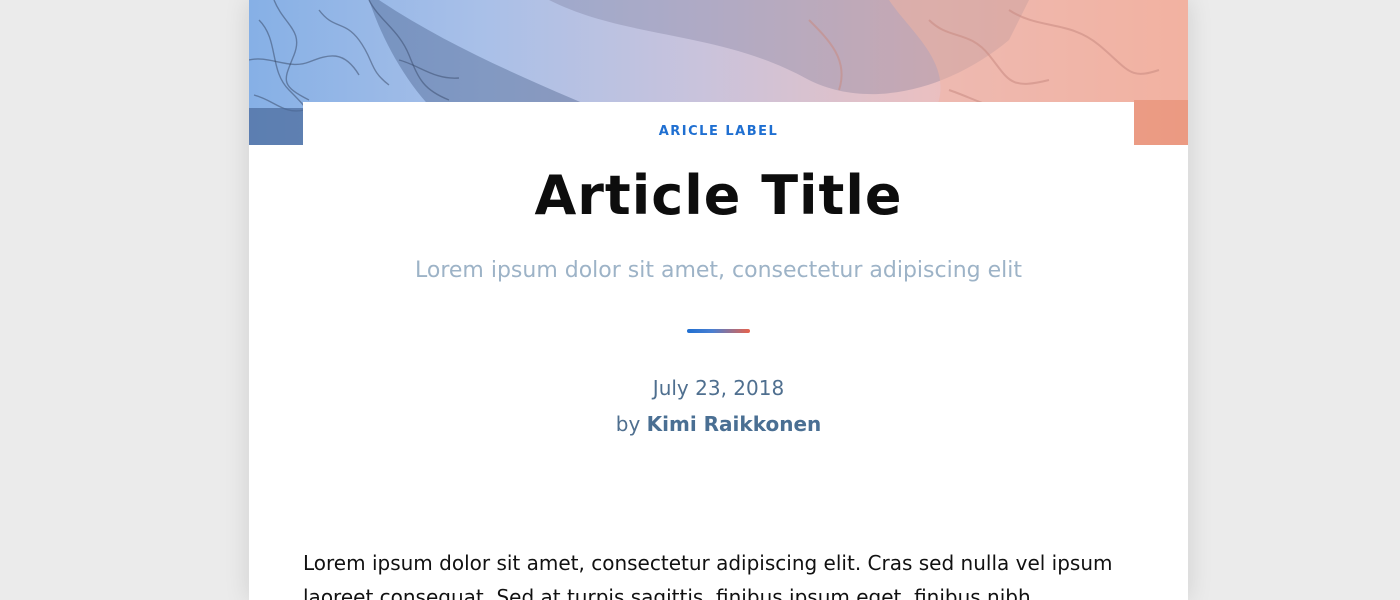  What do you see at coordinates (718, 331) in the screenshot?
I see `gradient-divider` at bounding box center [718, 331].